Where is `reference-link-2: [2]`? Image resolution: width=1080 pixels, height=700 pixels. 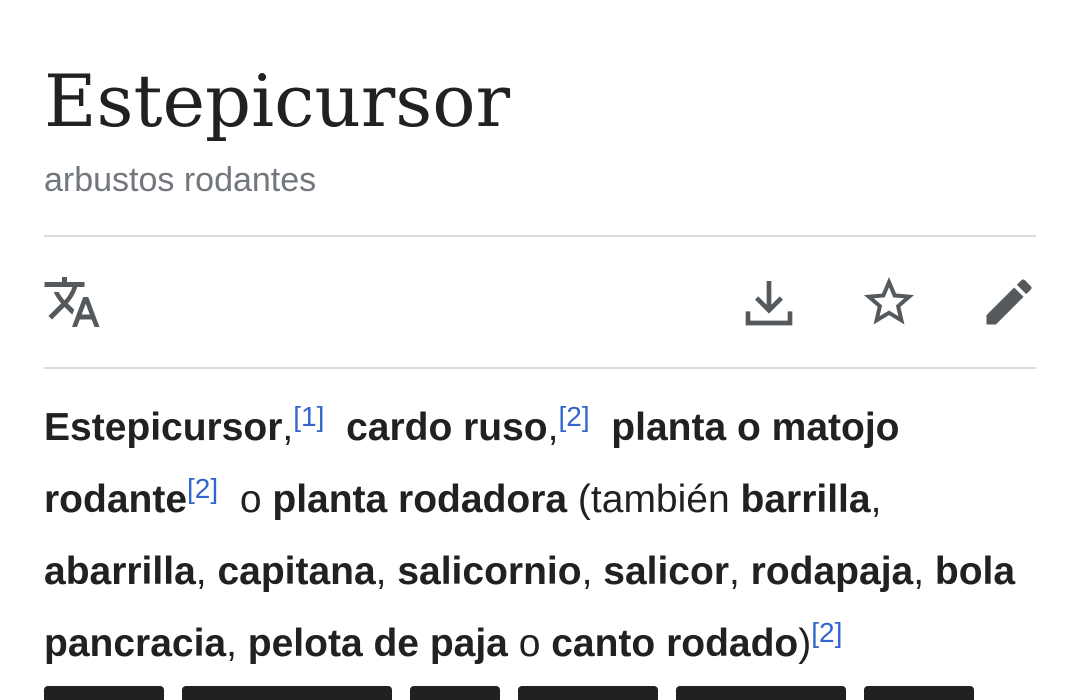
reference-link-2: [2] is located at coordinates (573, 416).